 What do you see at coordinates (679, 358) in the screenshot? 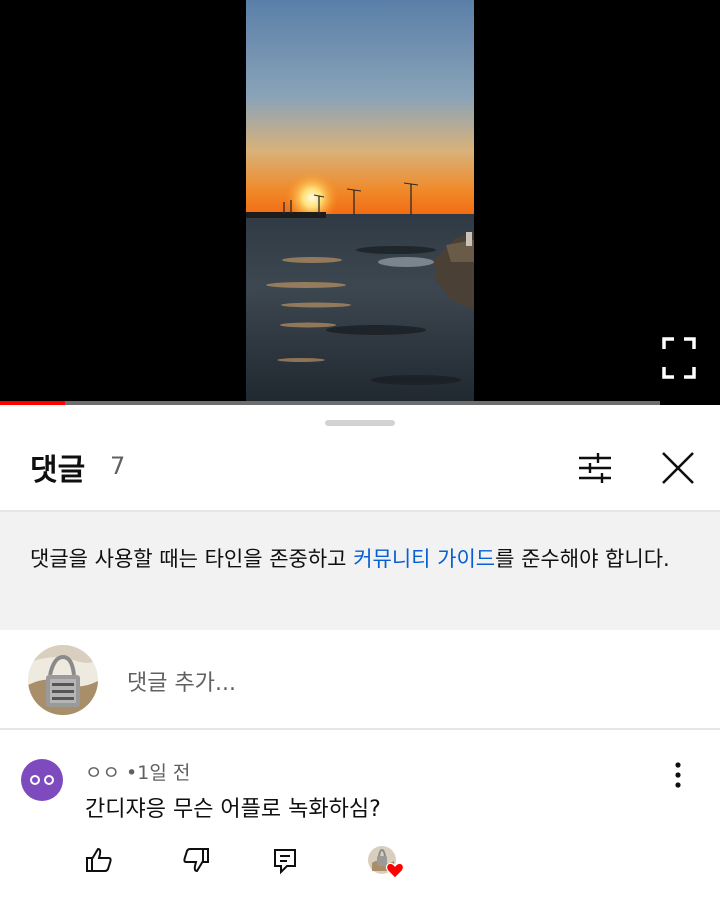
I see `fullscreen-icon` at bounding box center [679, 358].